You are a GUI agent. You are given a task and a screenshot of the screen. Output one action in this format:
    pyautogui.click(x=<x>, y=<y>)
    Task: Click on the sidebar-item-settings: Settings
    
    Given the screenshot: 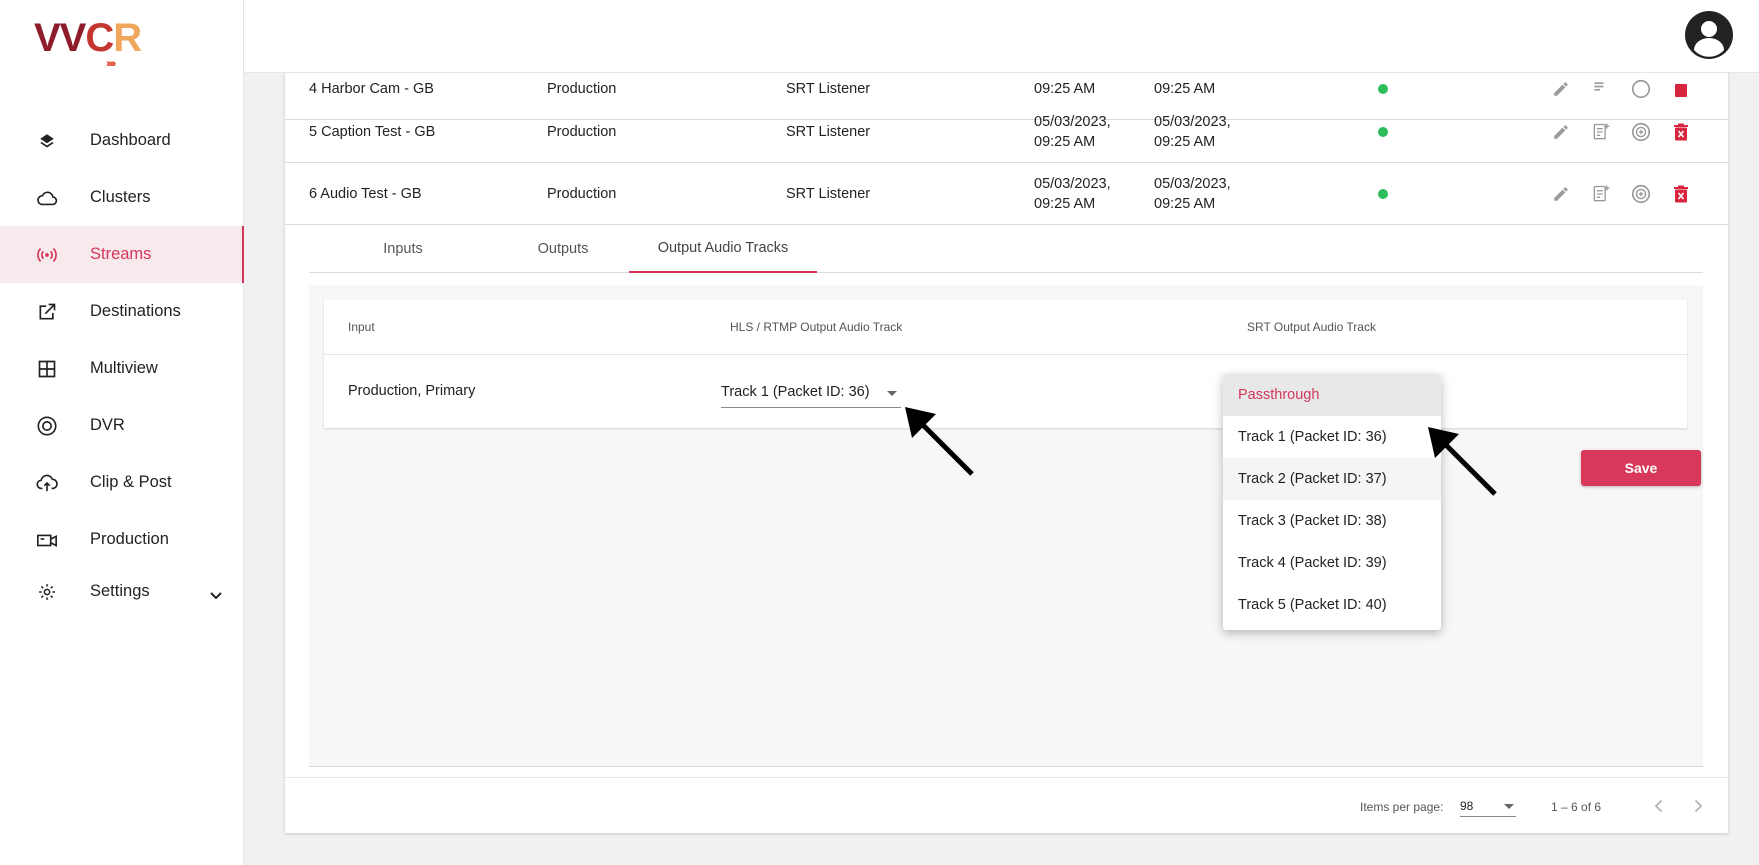 What is the action you would take?
    pyautogui.click(x=122, y=591)
    